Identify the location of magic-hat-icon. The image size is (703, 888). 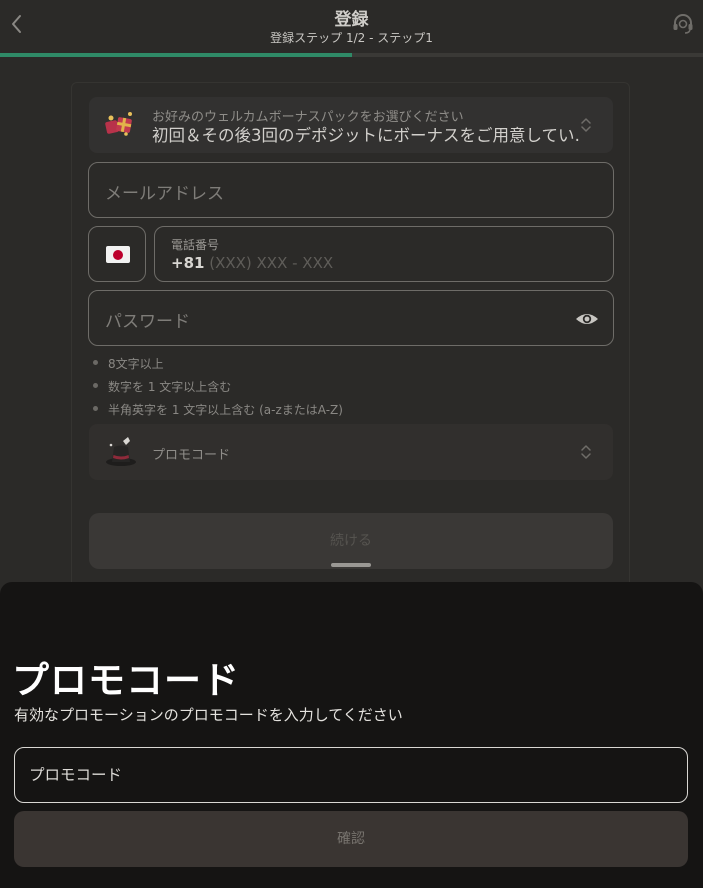
(121, 451).